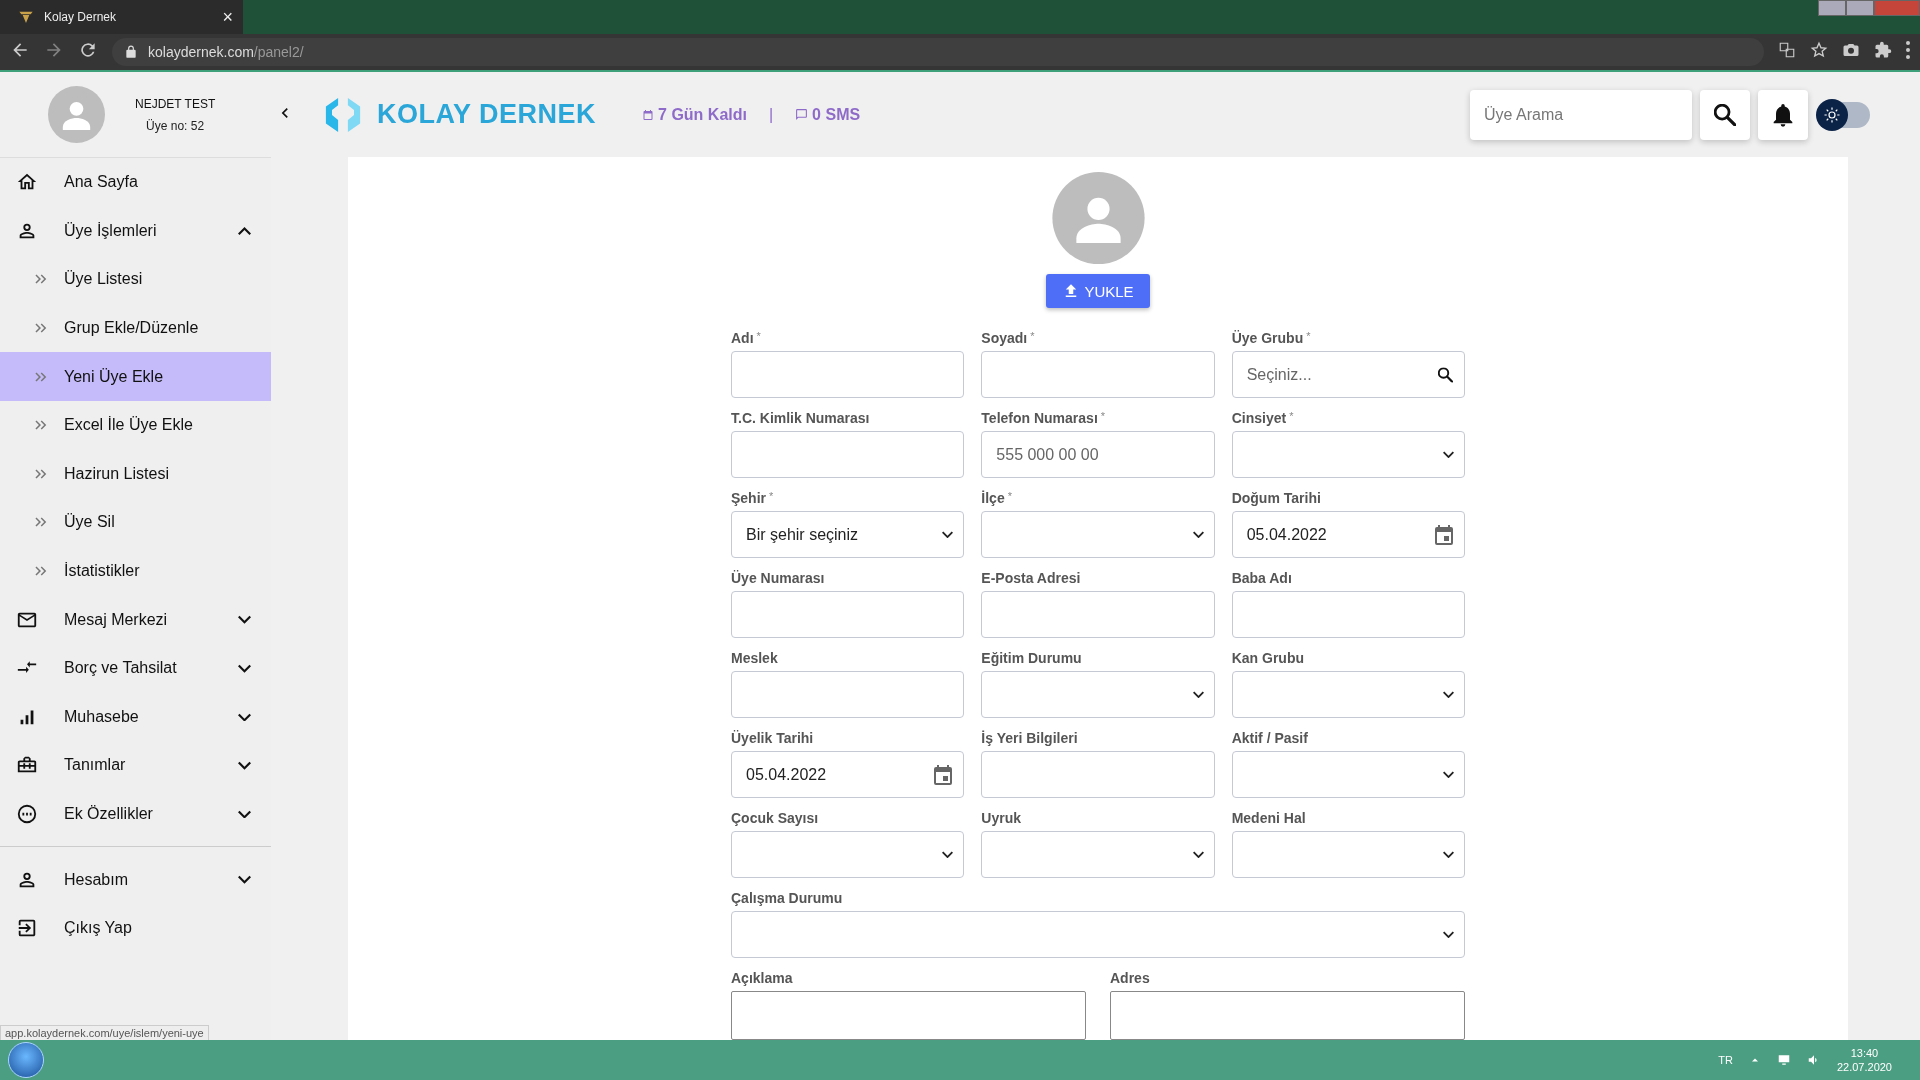 The height and width of the screenshot is (1080, 1920). I want to click on kebab-menu-icon, so click(1908, 50).